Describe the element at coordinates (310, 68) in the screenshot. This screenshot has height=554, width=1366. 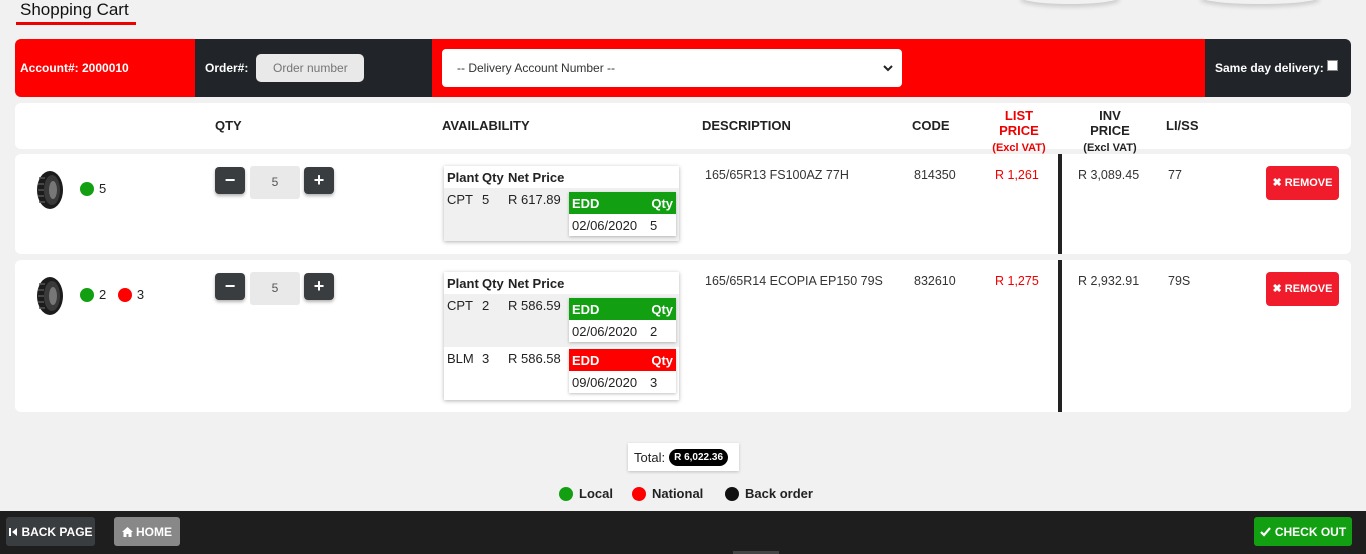
I see `order-number-input` at that location.